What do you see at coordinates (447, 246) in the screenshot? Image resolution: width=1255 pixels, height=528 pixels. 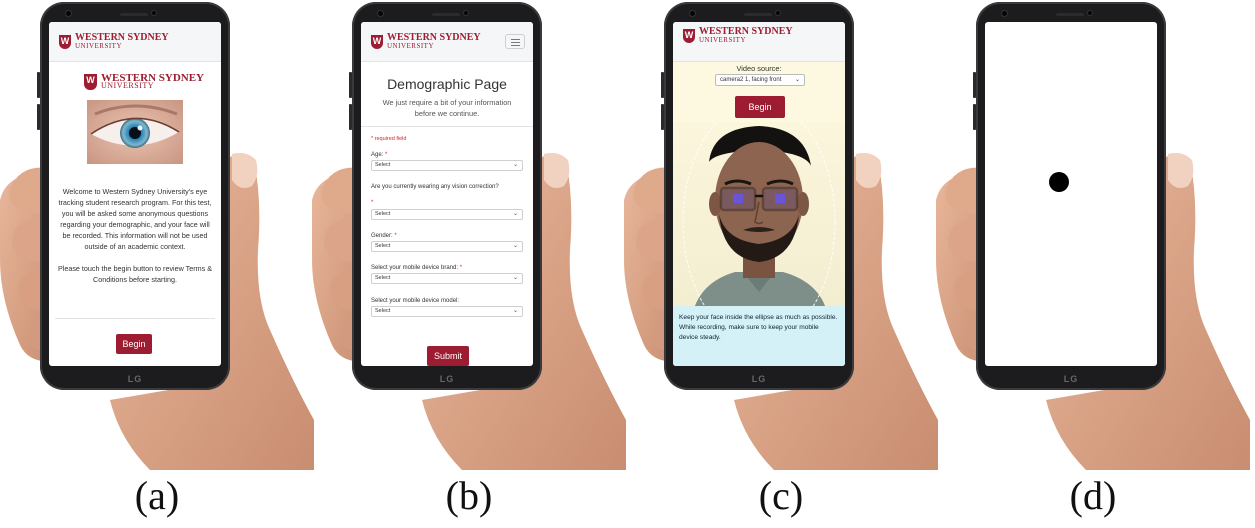 I see `gender-select: Select ⌄` at bounding box center [447, 246].